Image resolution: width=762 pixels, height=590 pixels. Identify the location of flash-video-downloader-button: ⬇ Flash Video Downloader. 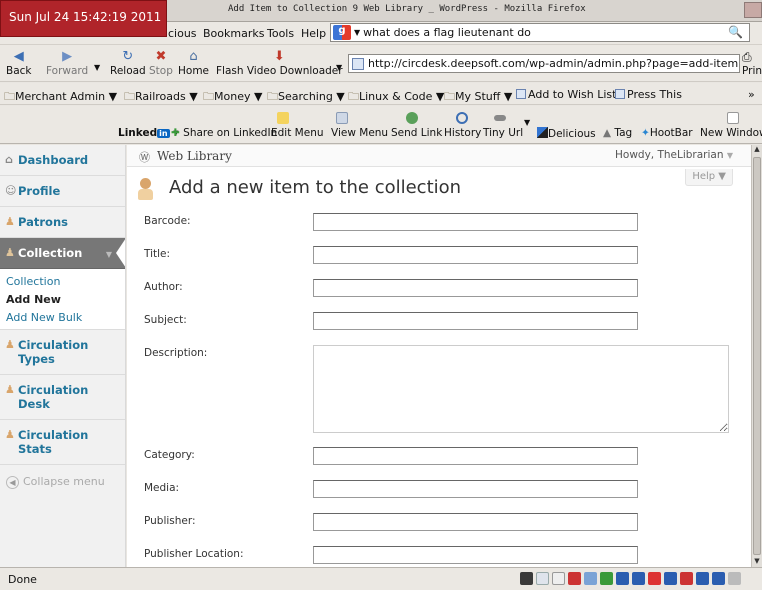
(279, 63).